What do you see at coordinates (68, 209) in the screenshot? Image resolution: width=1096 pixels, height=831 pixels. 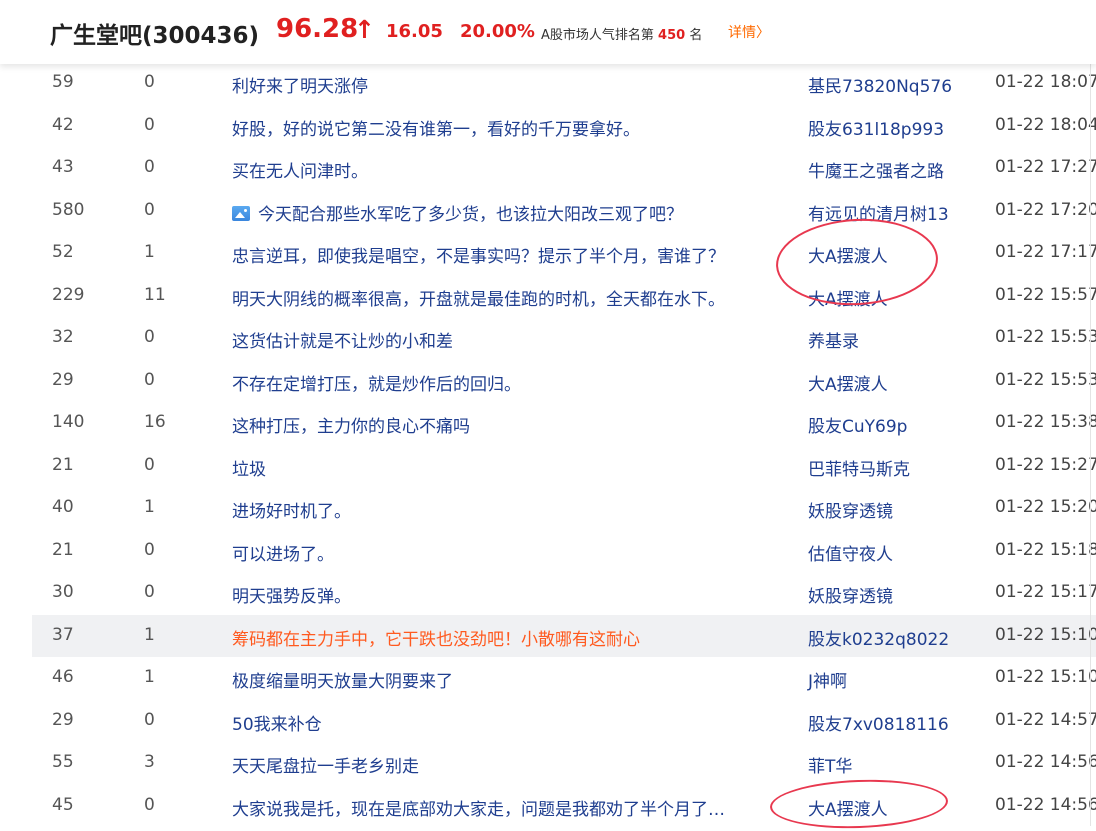 I see `read-count: 580` at bounding box center [68, 209].